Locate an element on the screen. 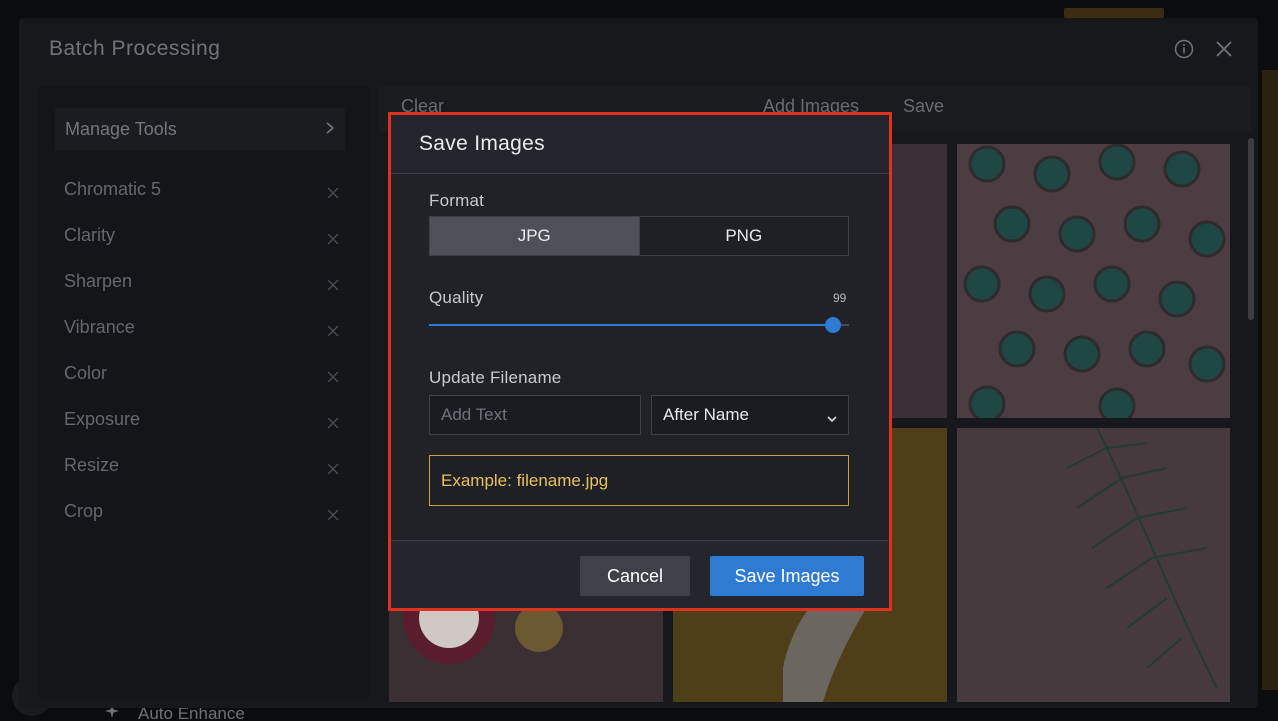 The image size is (1278, 721). image-grid-scrollbar is located at coordinates (1251, 229).